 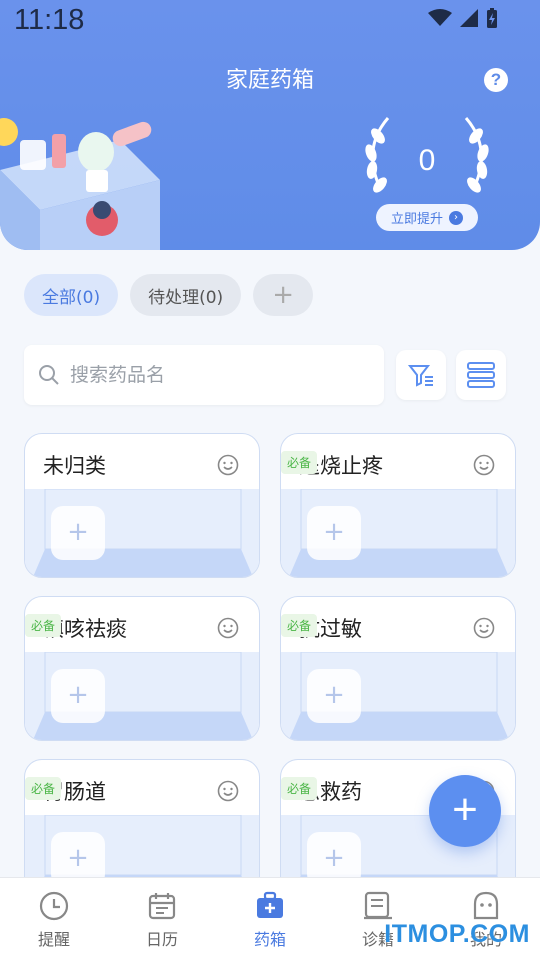 I want to click on list-layout-icon, so click(x=481, y=375).